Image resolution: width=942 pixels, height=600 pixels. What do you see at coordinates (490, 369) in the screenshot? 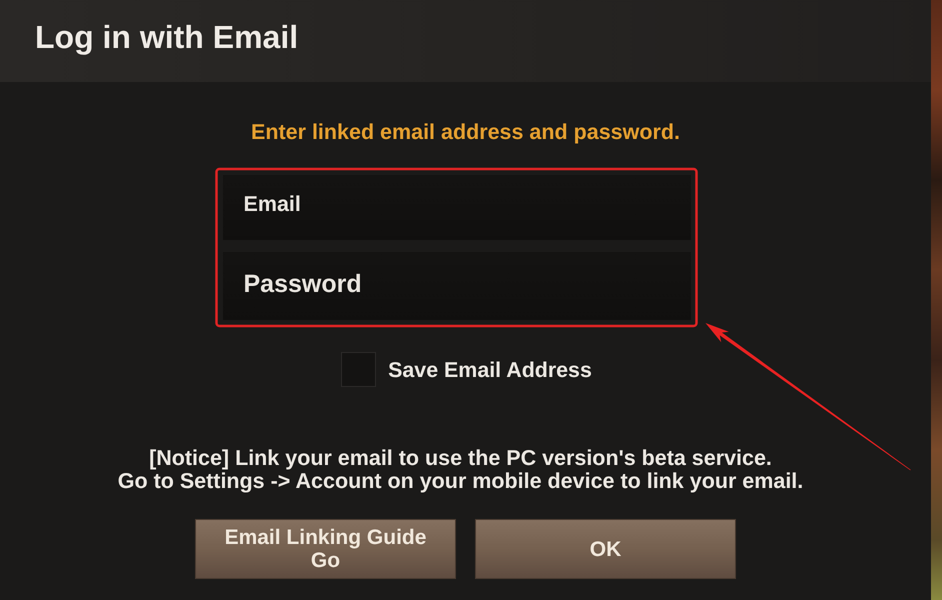
I see `checkbox-label: Save Email Address` at bounding box center [490, 369].